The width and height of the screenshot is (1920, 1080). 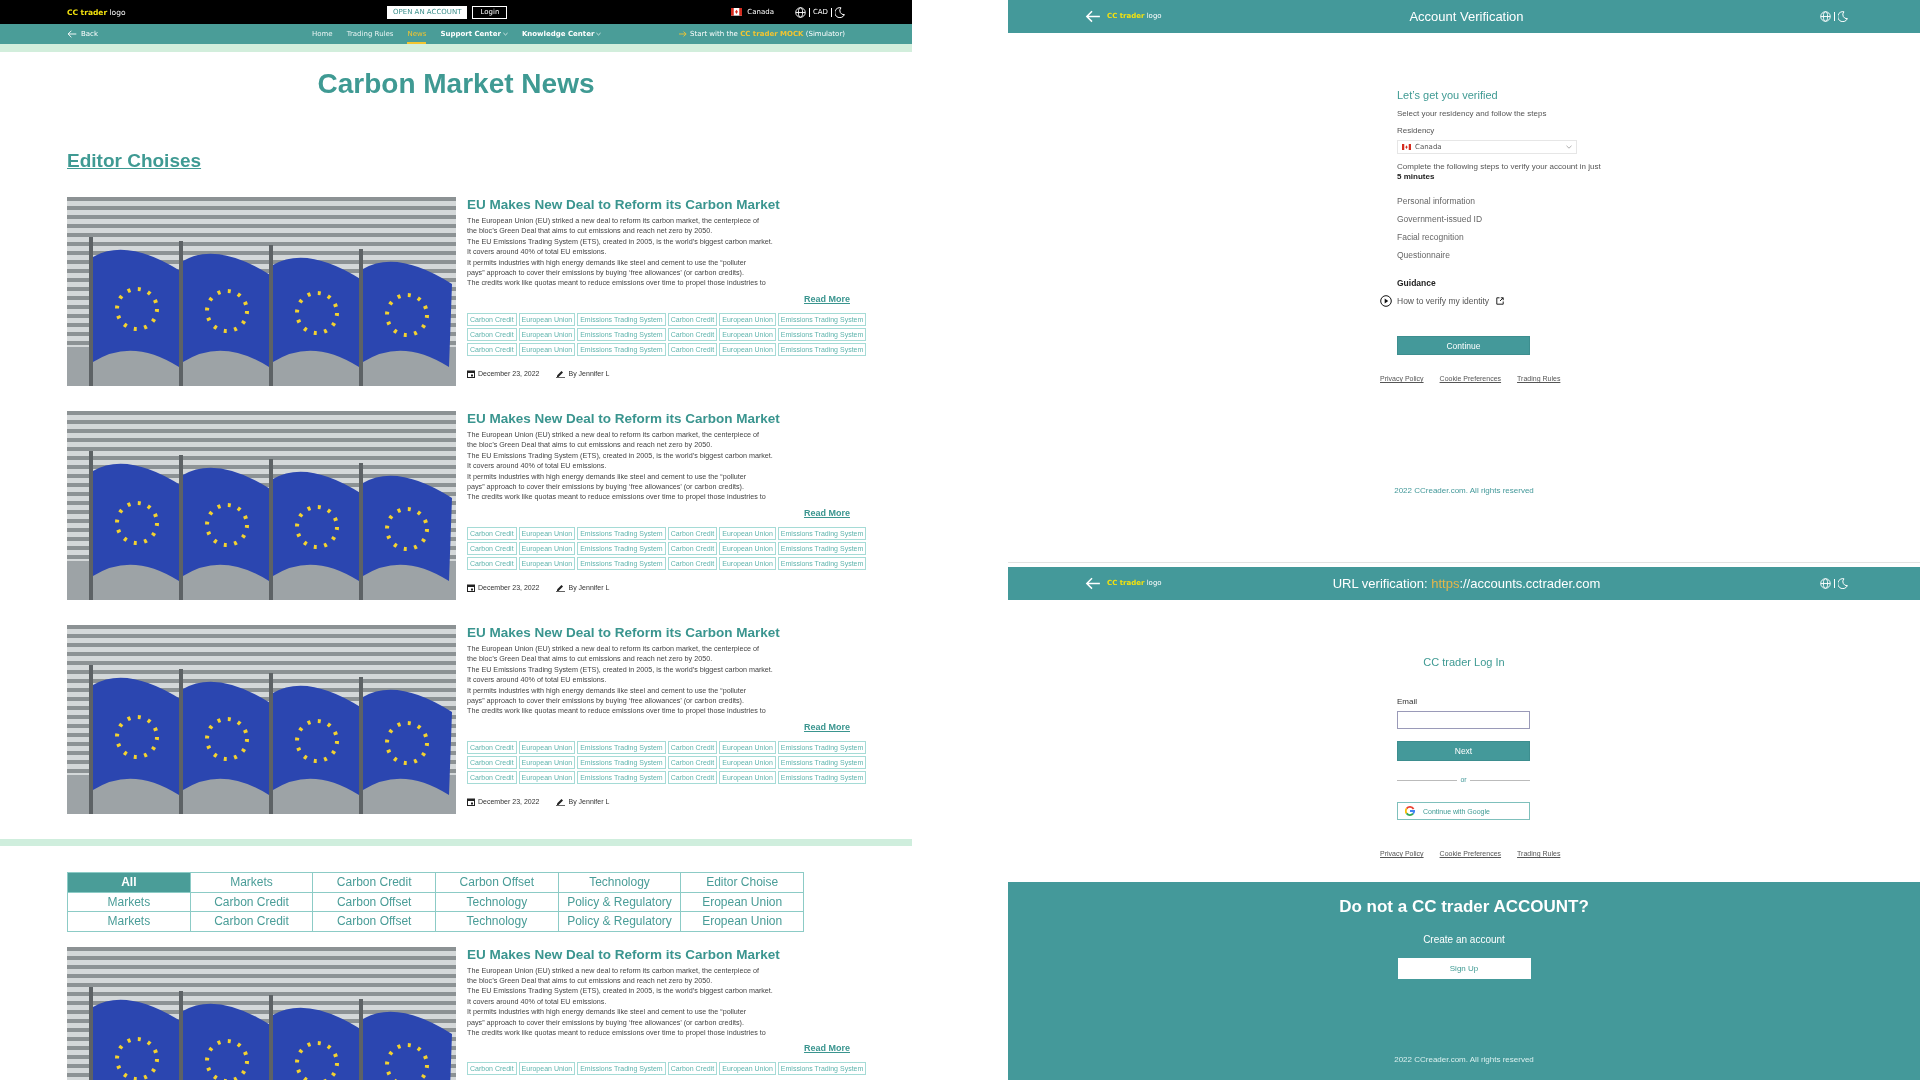 I want to click on filter-tab: Markets, so click(x=129, y=921).